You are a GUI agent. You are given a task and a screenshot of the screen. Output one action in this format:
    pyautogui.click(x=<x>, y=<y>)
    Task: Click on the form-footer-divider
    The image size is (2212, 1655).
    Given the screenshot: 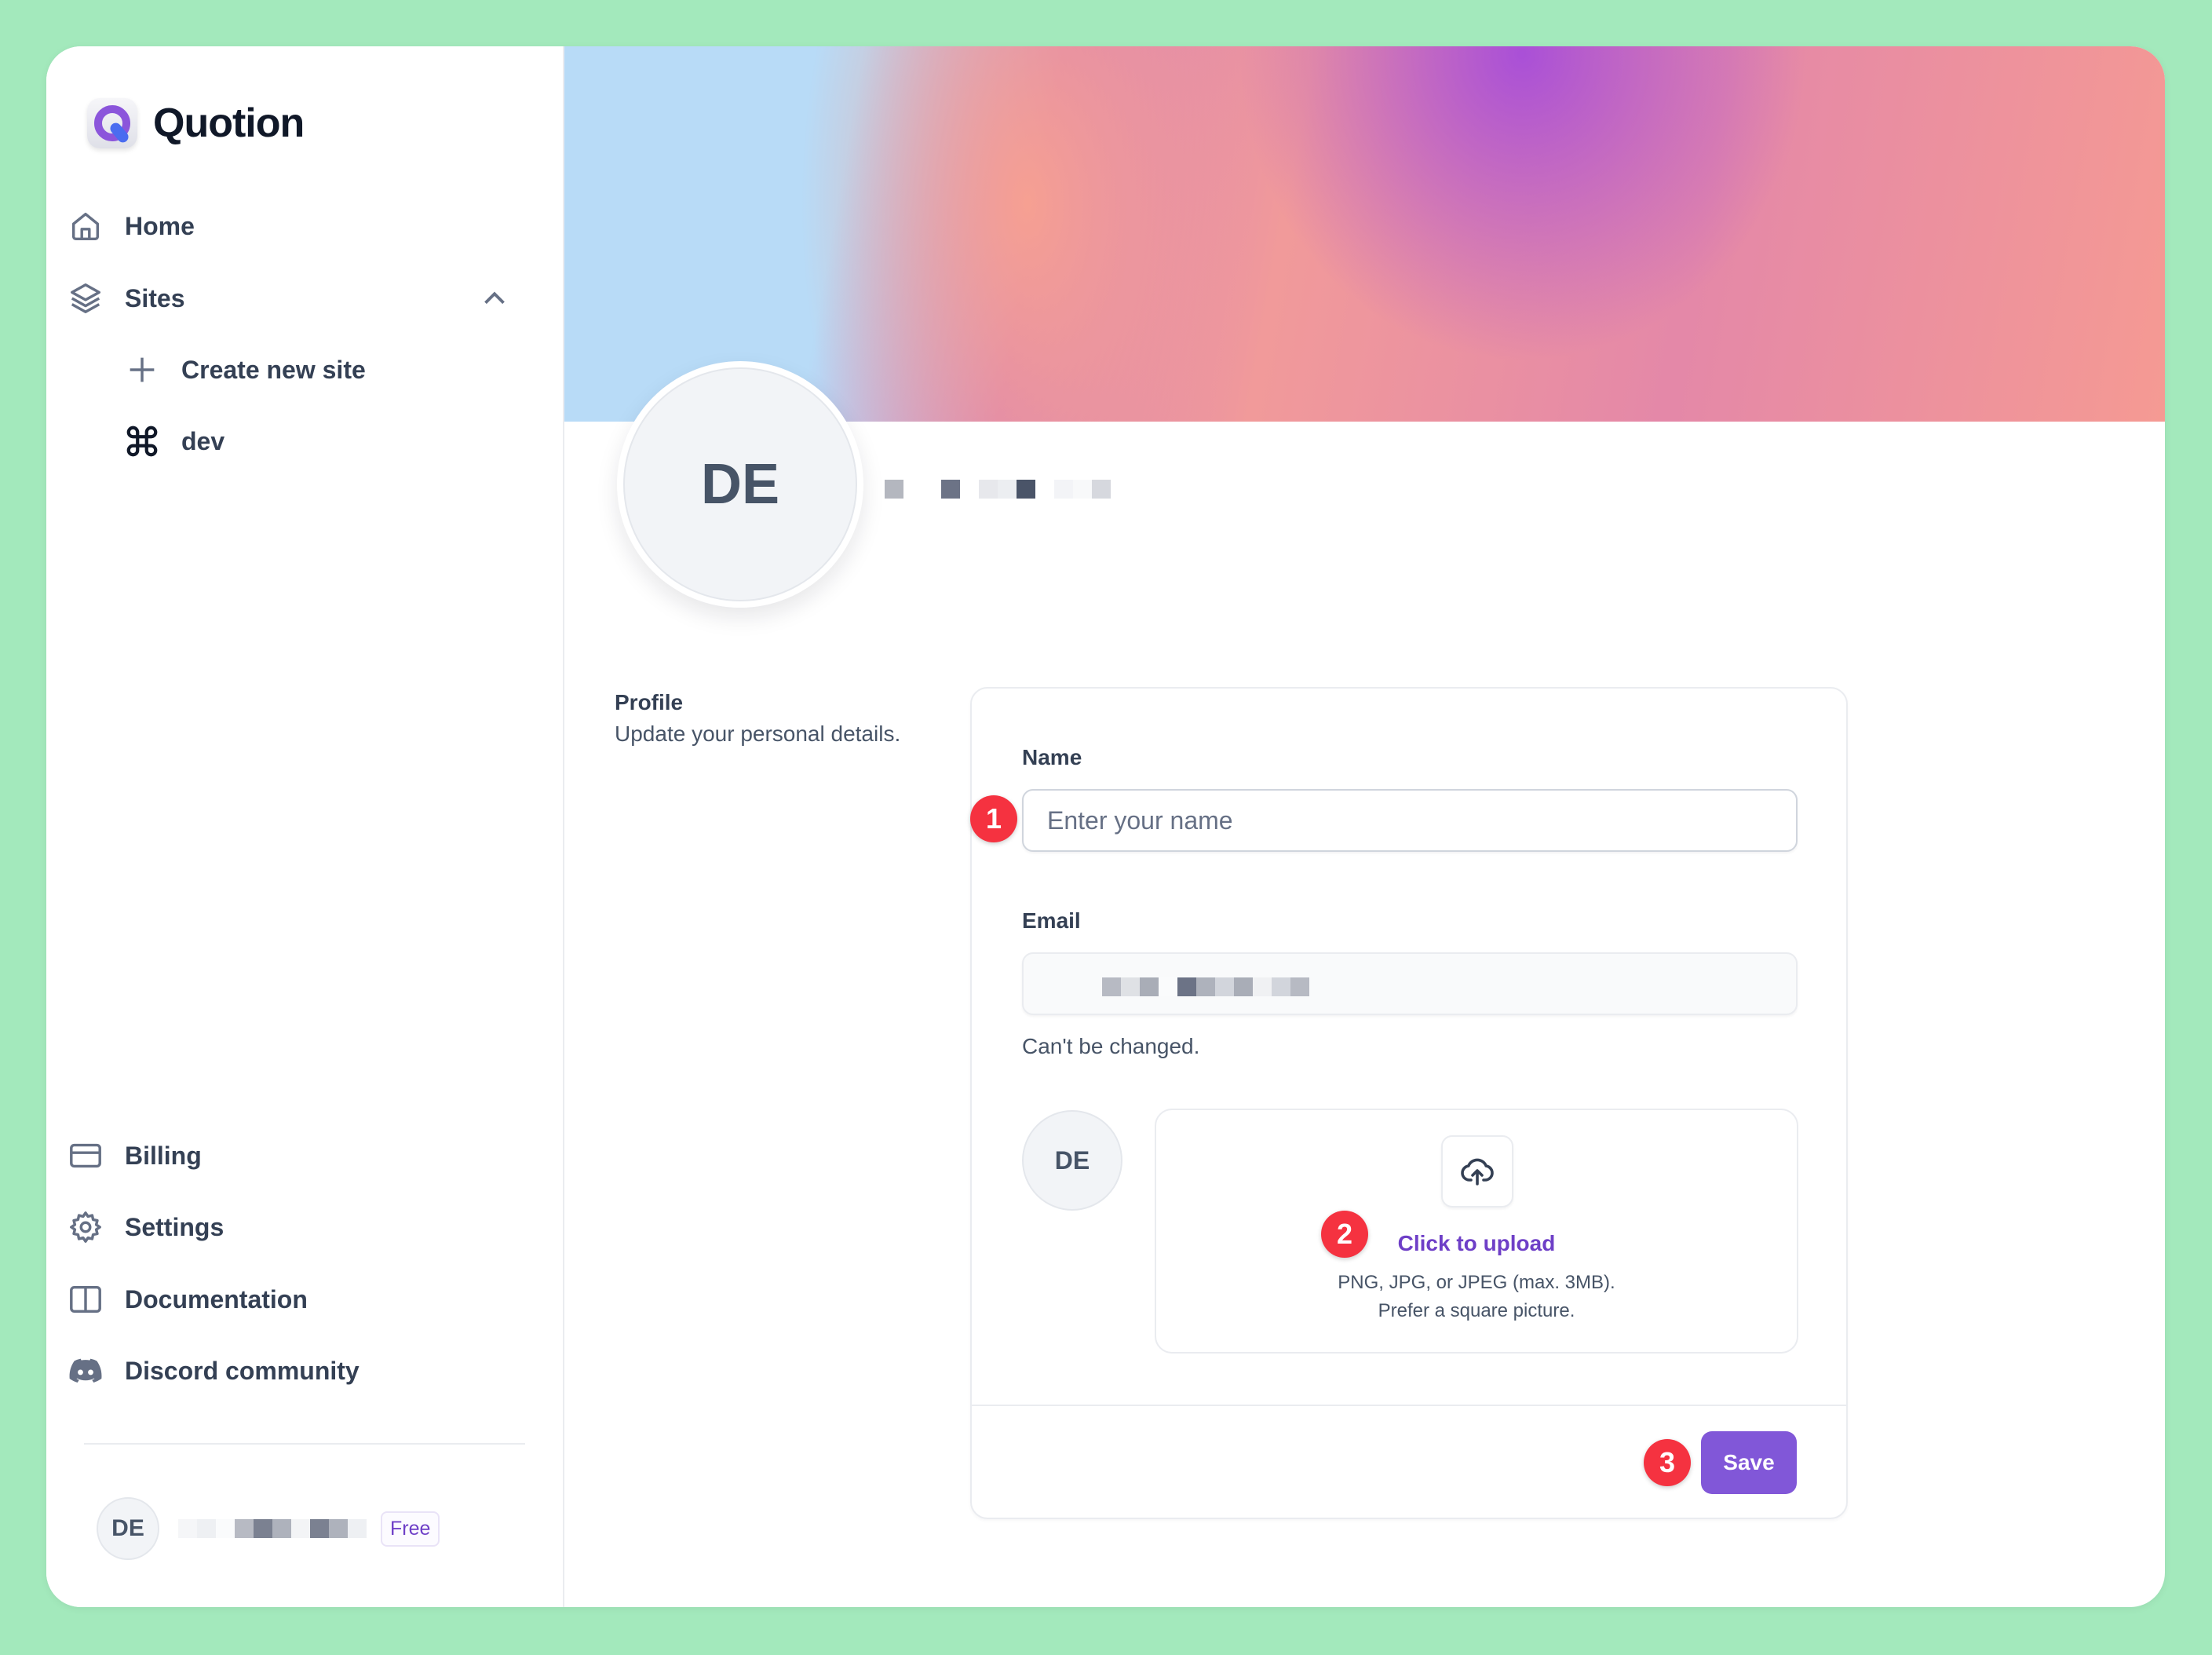 What is the action you would take?
    pyautogui.click(x=1409, y=1405)
    